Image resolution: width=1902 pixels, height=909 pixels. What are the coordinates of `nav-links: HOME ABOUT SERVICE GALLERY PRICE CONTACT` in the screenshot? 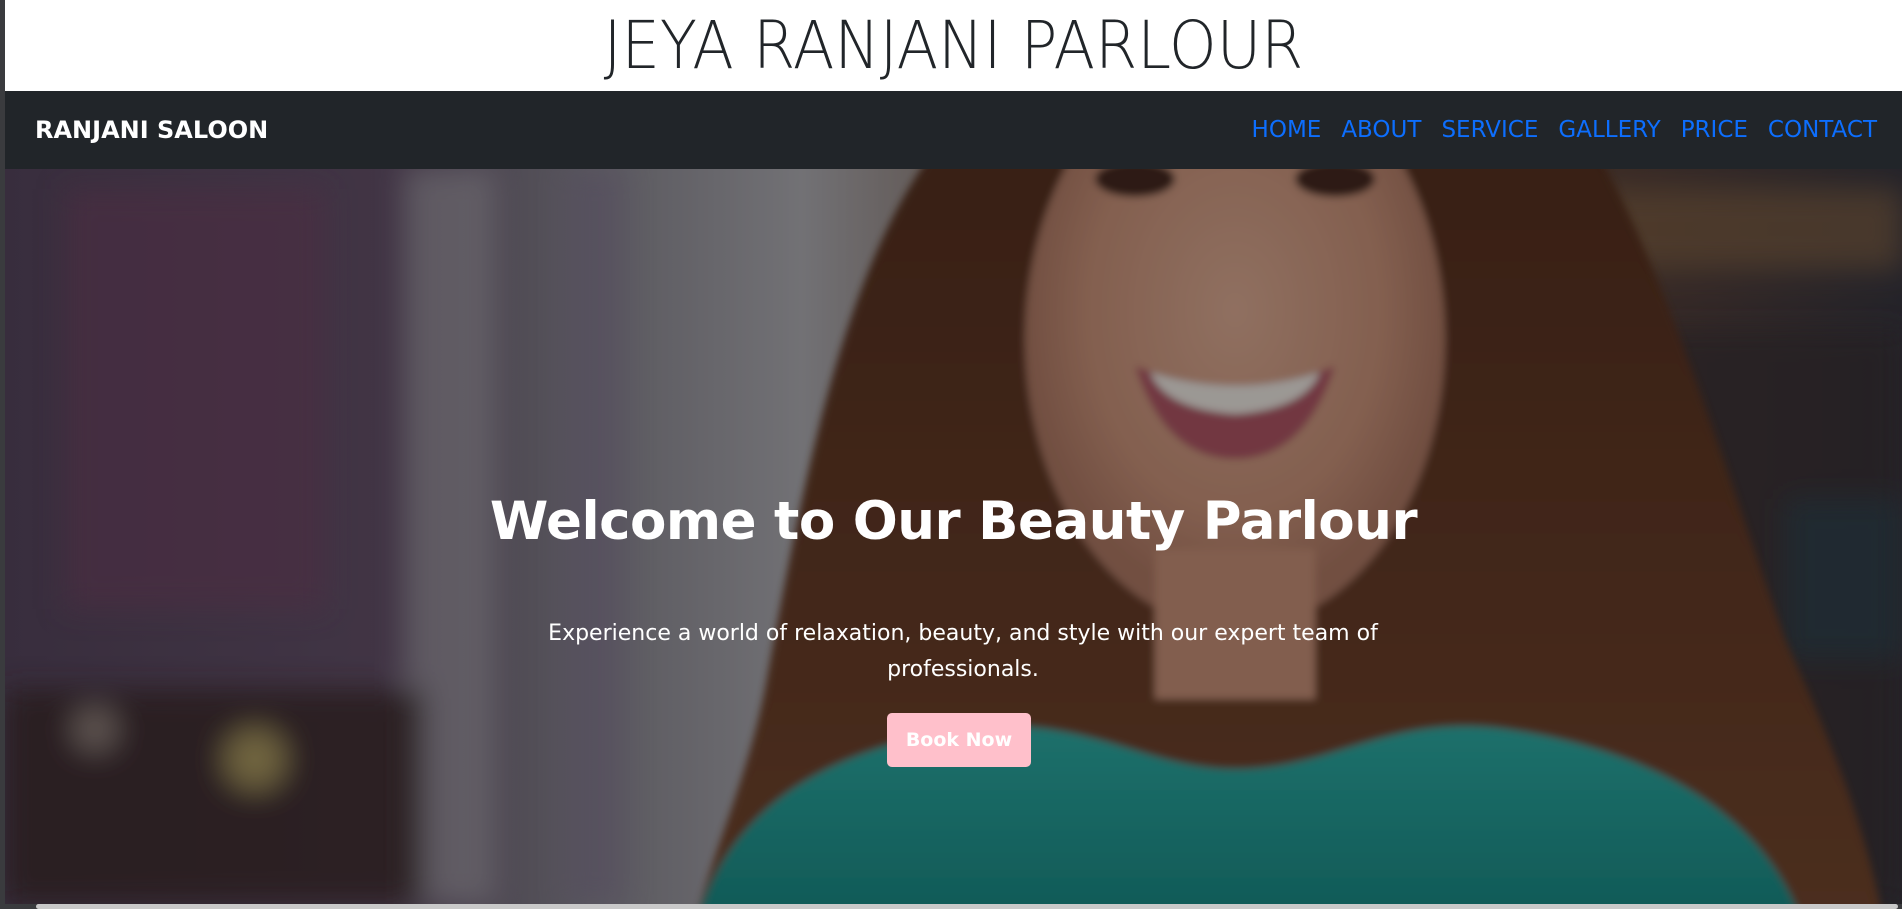 It's located at (1559, 130).